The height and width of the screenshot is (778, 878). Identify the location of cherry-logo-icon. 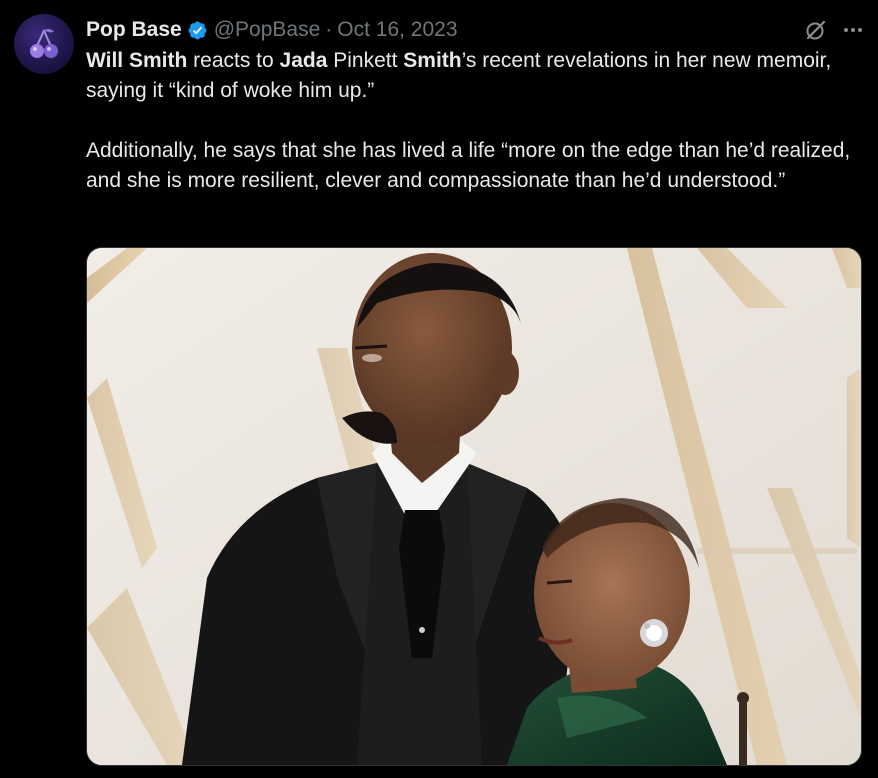
(44, 43).